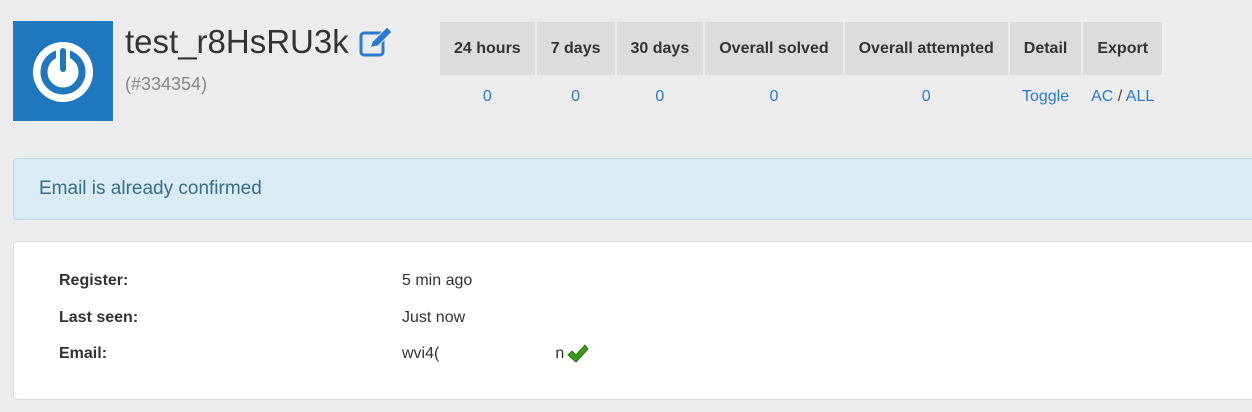  I want to click on email-value-end: n, so click(560, 353).